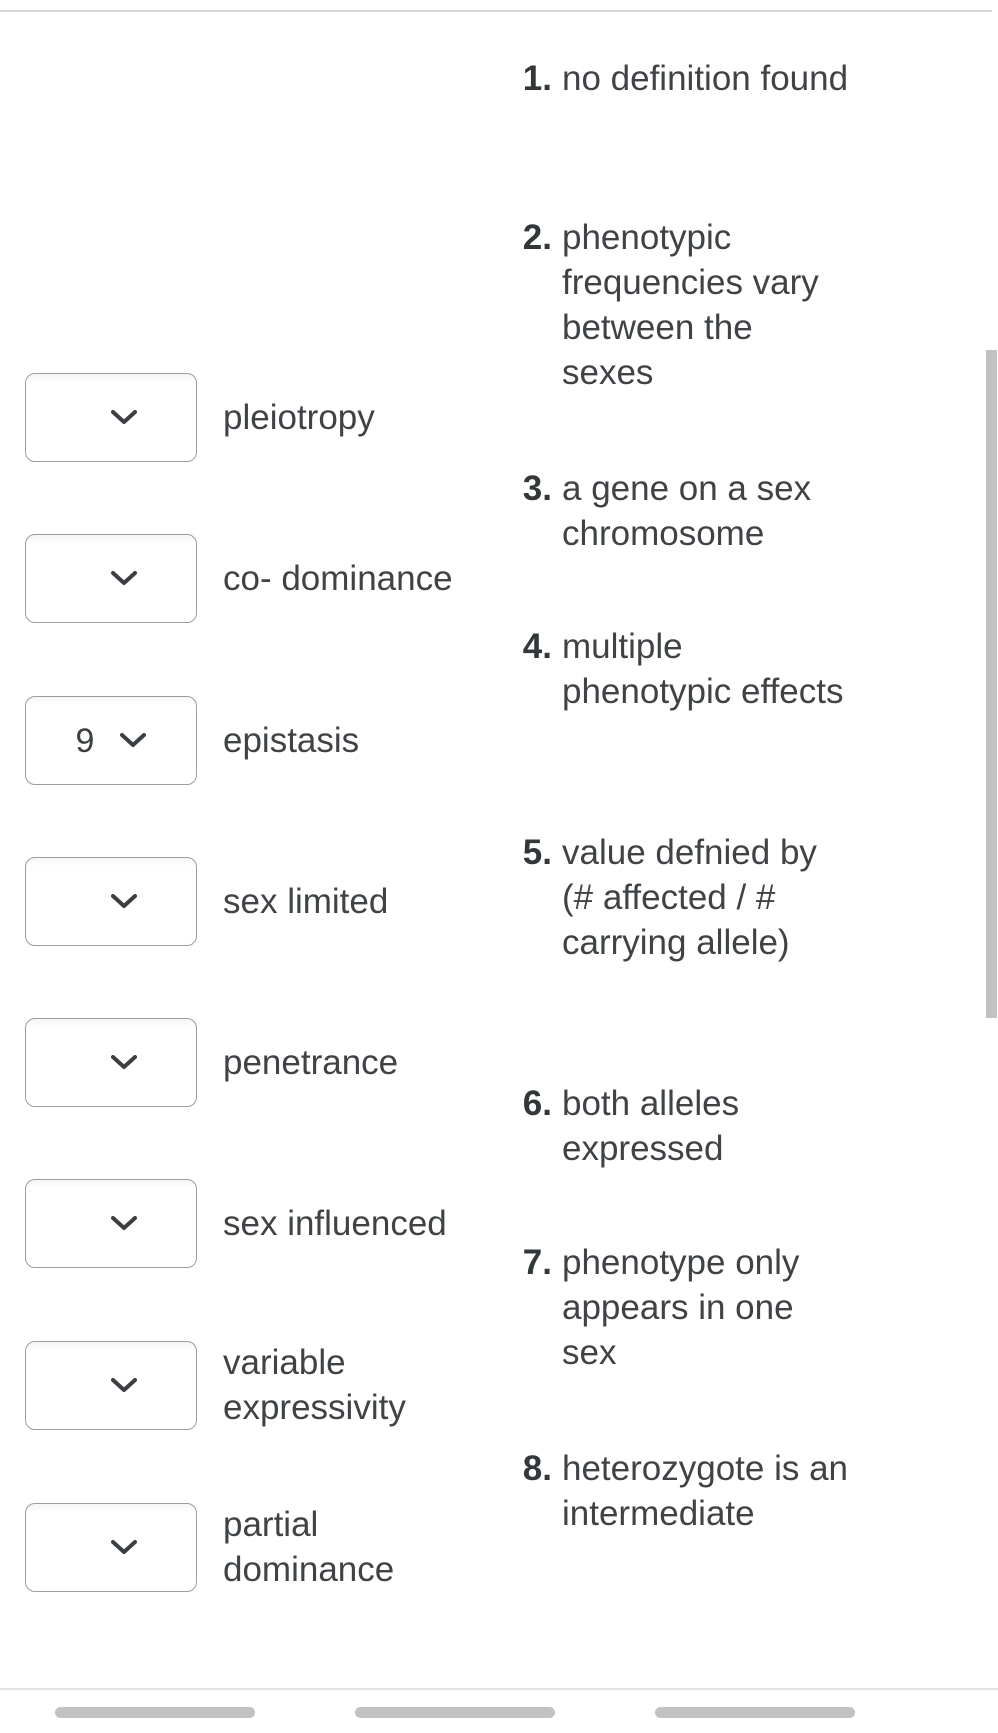 The height and width of the screenshot is (1733, 998). I want to click on term-row: penetrance, so click(250, 1062).